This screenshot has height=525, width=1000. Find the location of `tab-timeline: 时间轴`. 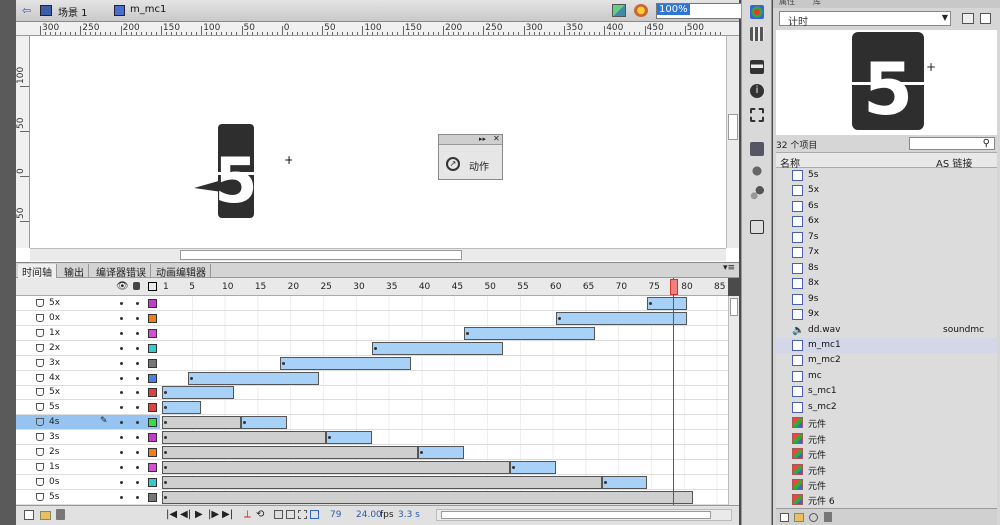

tab-timeline: 时间轴 is located at coordinates (37, 271).